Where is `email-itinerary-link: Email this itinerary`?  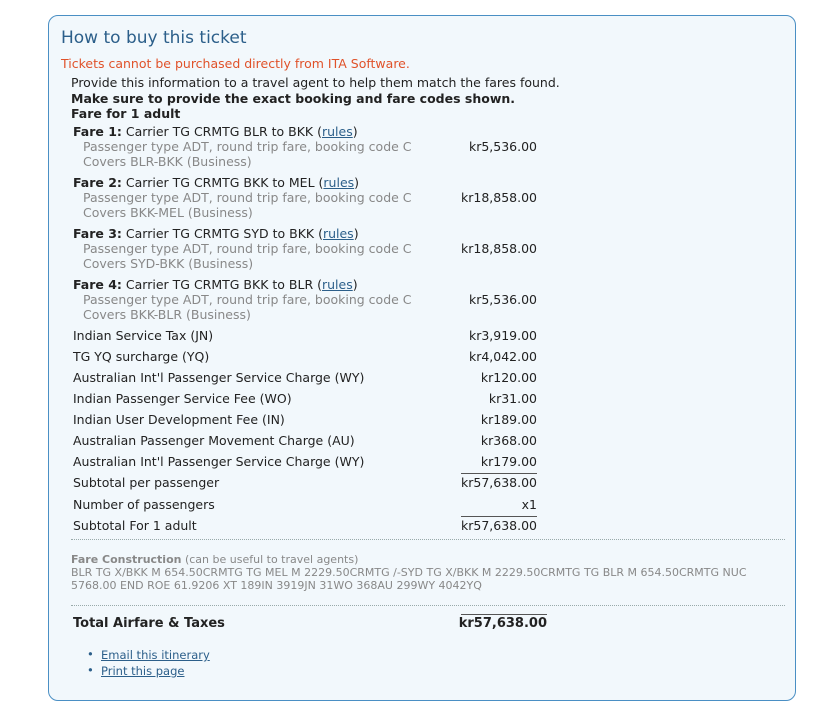
email-itinerary-link: Email this itinerary is located at coordinates (155, 655).